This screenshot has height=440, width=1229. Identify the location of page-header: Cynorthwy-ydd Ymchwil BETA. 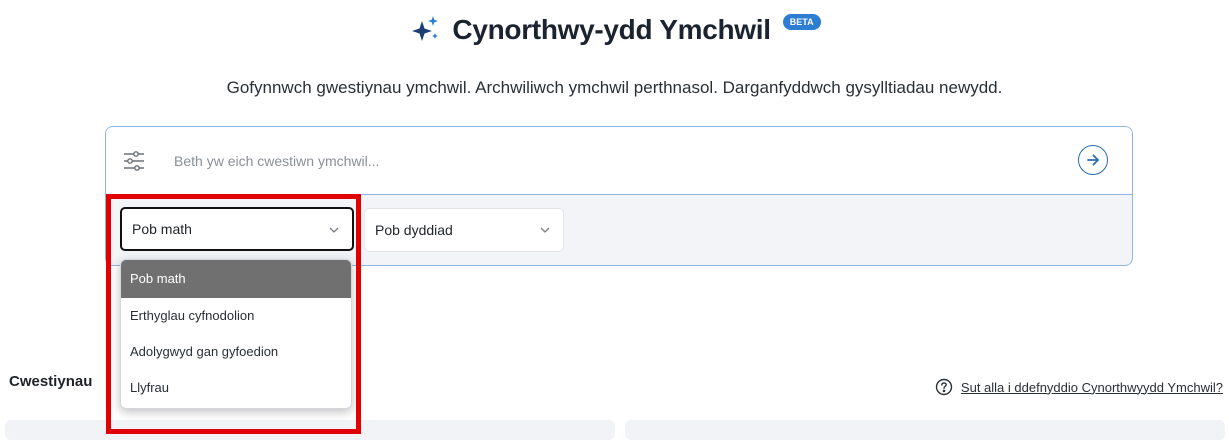
(614, 30).